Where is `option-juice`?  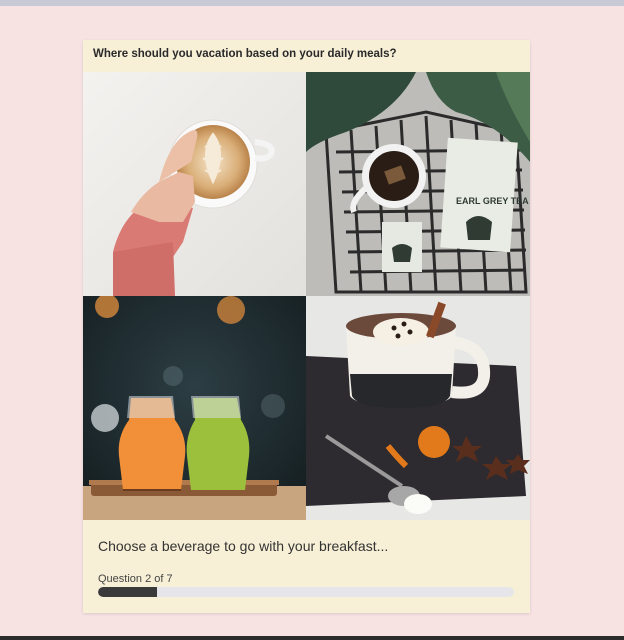
option-juice is located at coordinates (194, 408).